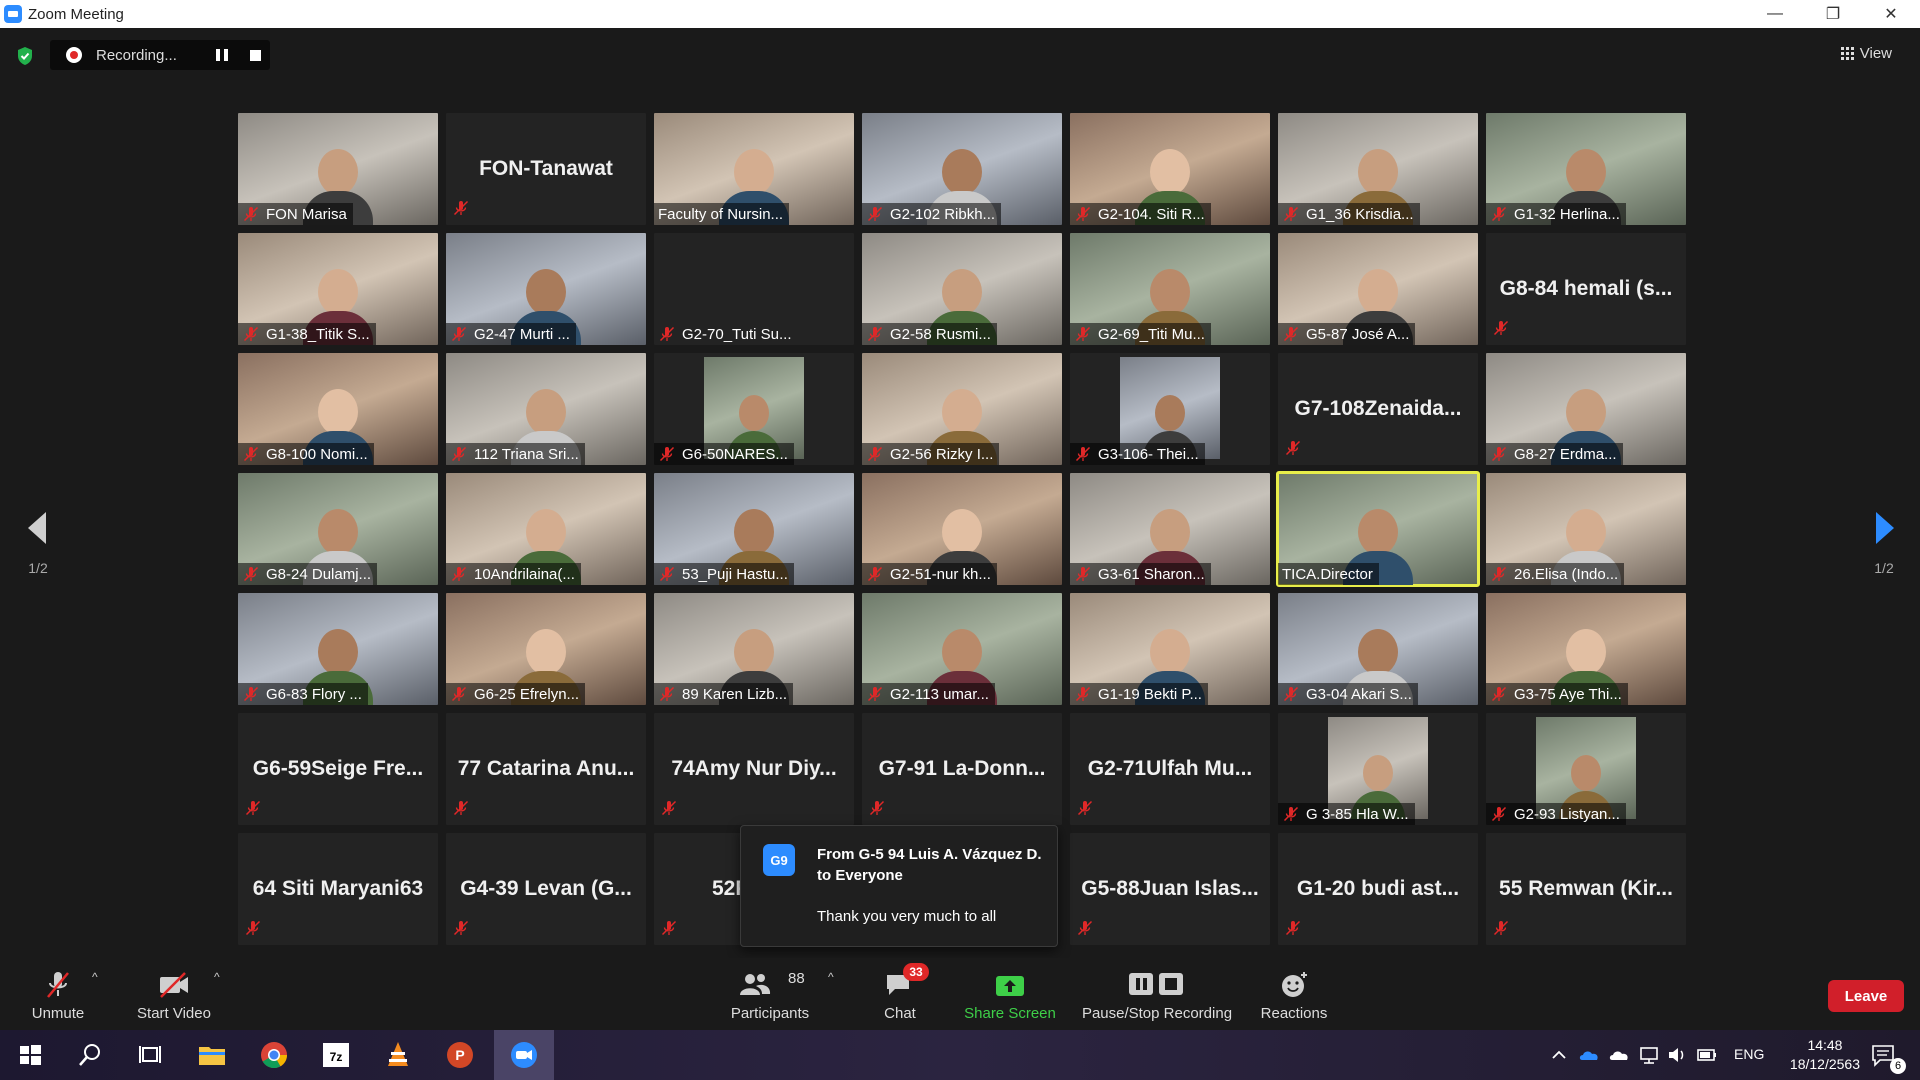  What do you see at coordinates (274, 1055) in the screenshot?
I see `chrome-icon` at bounding box center [274, 1055].